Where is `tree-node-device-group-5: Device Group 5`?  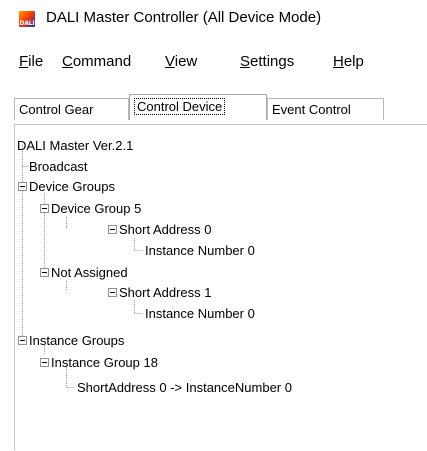
tree-node-device-group-5: Device Group 5 is located at coordinates (96, 209).